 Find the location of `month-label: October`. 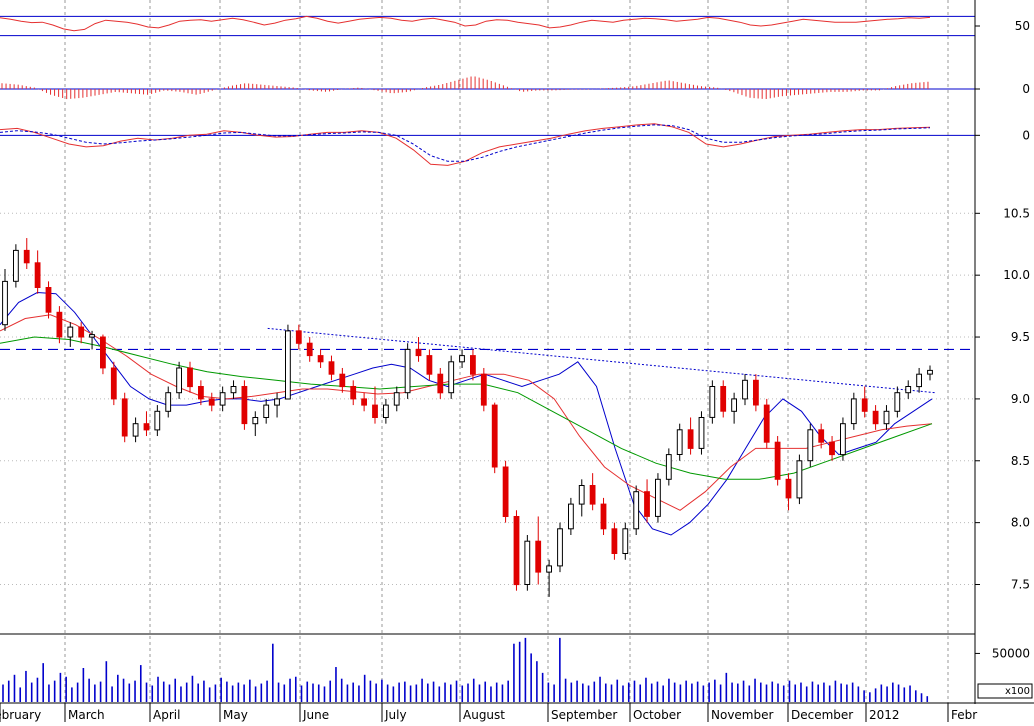

month-label: October is located at coordinates (657, 715).